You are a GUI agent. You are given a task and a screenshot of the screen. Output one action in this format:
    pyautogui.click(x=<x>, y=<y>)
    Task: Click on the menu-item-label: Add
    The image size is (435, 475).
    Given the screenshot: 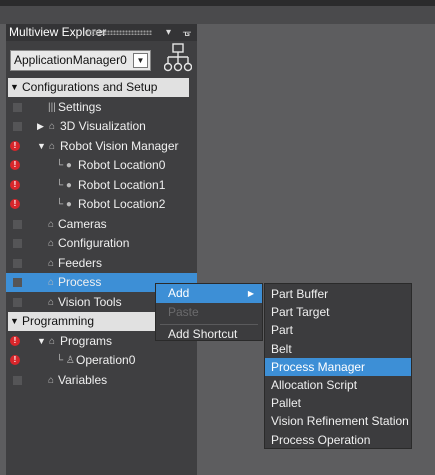 What is the action you would take?
    pyautogui.click(x=179, y=293)
    